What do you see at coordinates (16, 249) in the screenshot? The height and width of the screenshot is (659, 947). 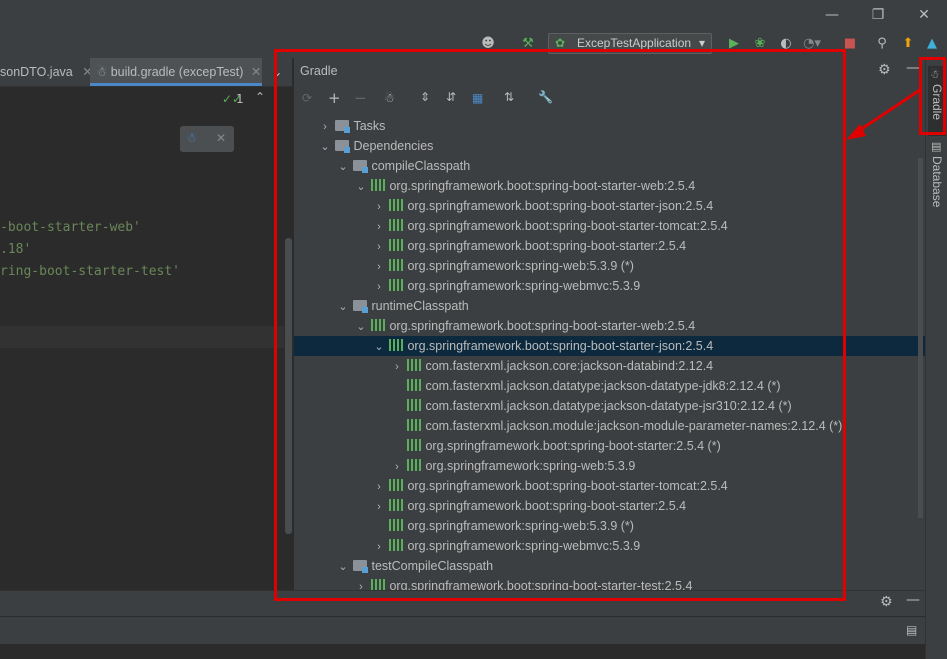 I see `code-line: .18'` at bounding box center [16, 249].